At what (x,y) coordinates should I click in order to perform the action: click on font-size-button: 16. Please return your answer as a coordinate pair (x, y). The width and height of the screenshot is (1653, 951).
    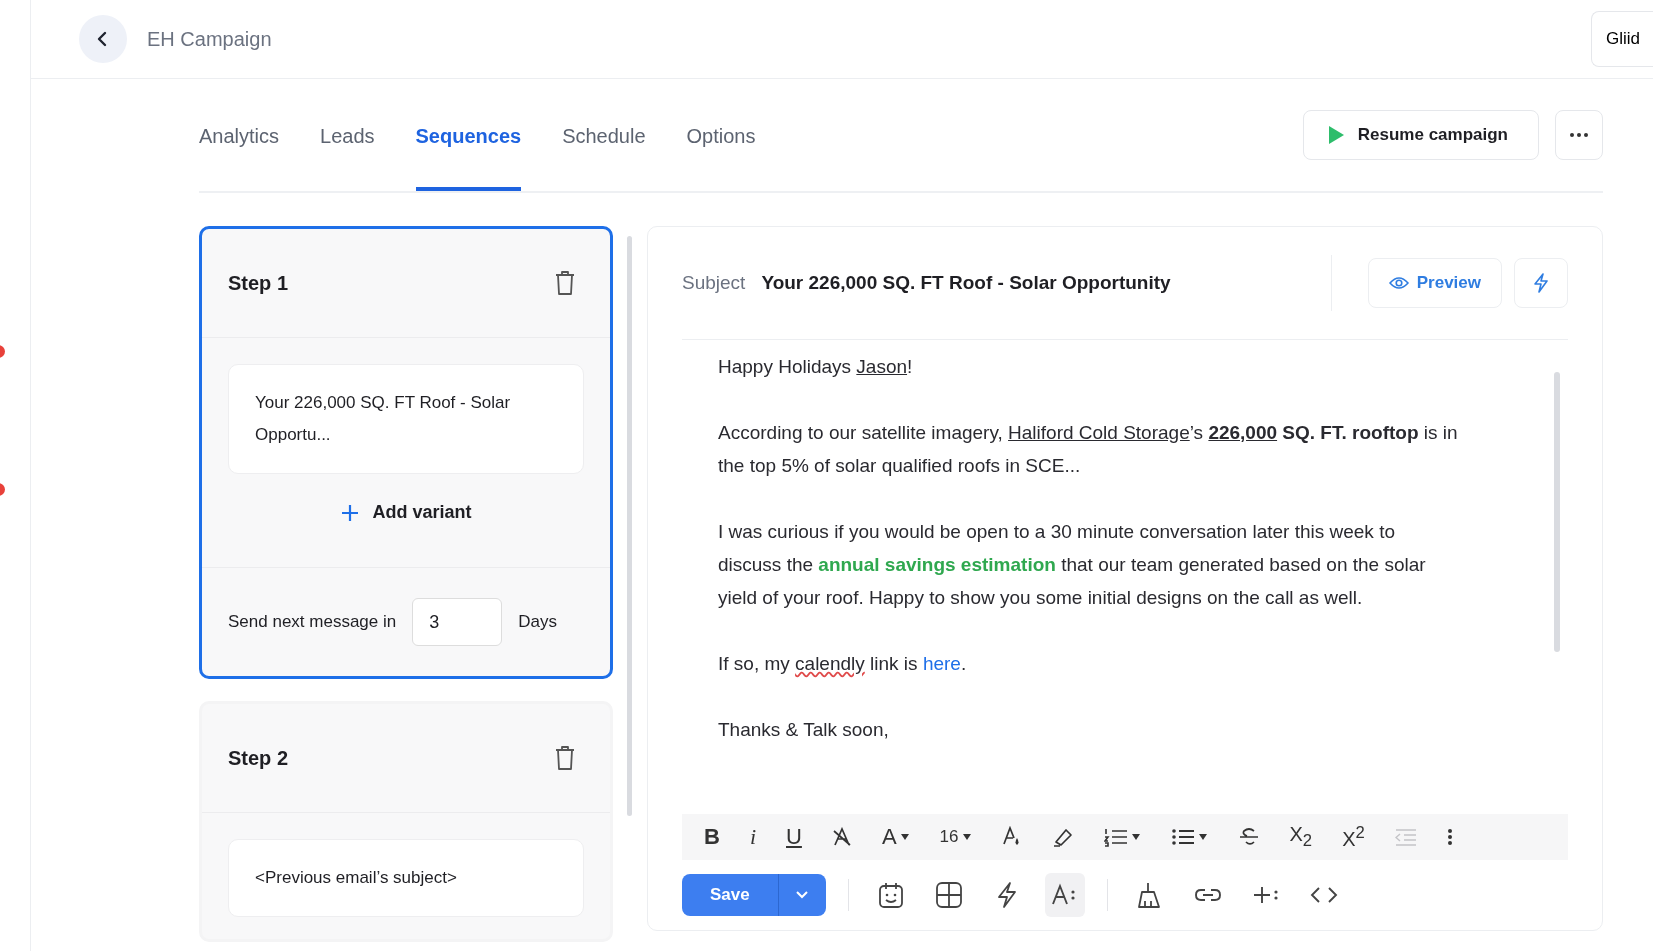
    Looking at the image, I should click on (955, 837).